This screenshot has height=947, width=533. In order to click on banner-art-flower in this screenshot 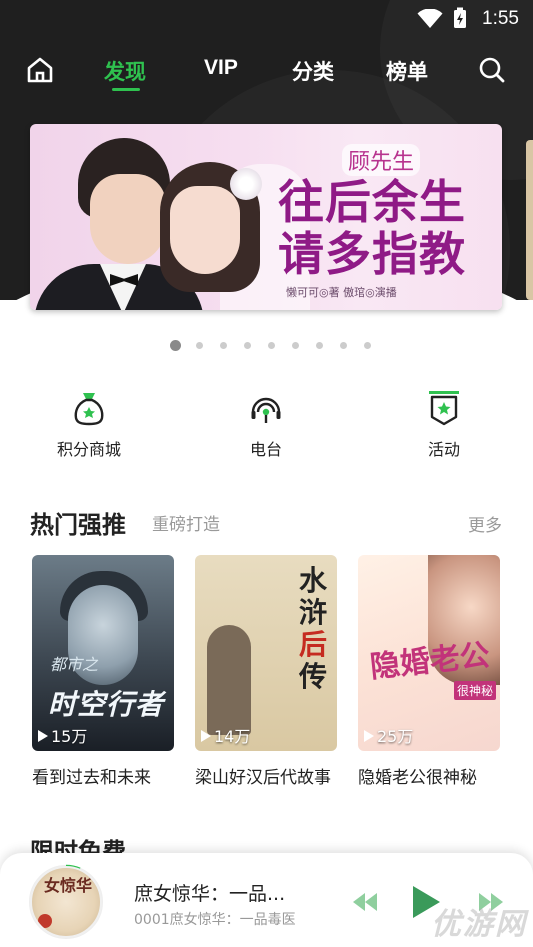, I will do `click(246, 184)`.